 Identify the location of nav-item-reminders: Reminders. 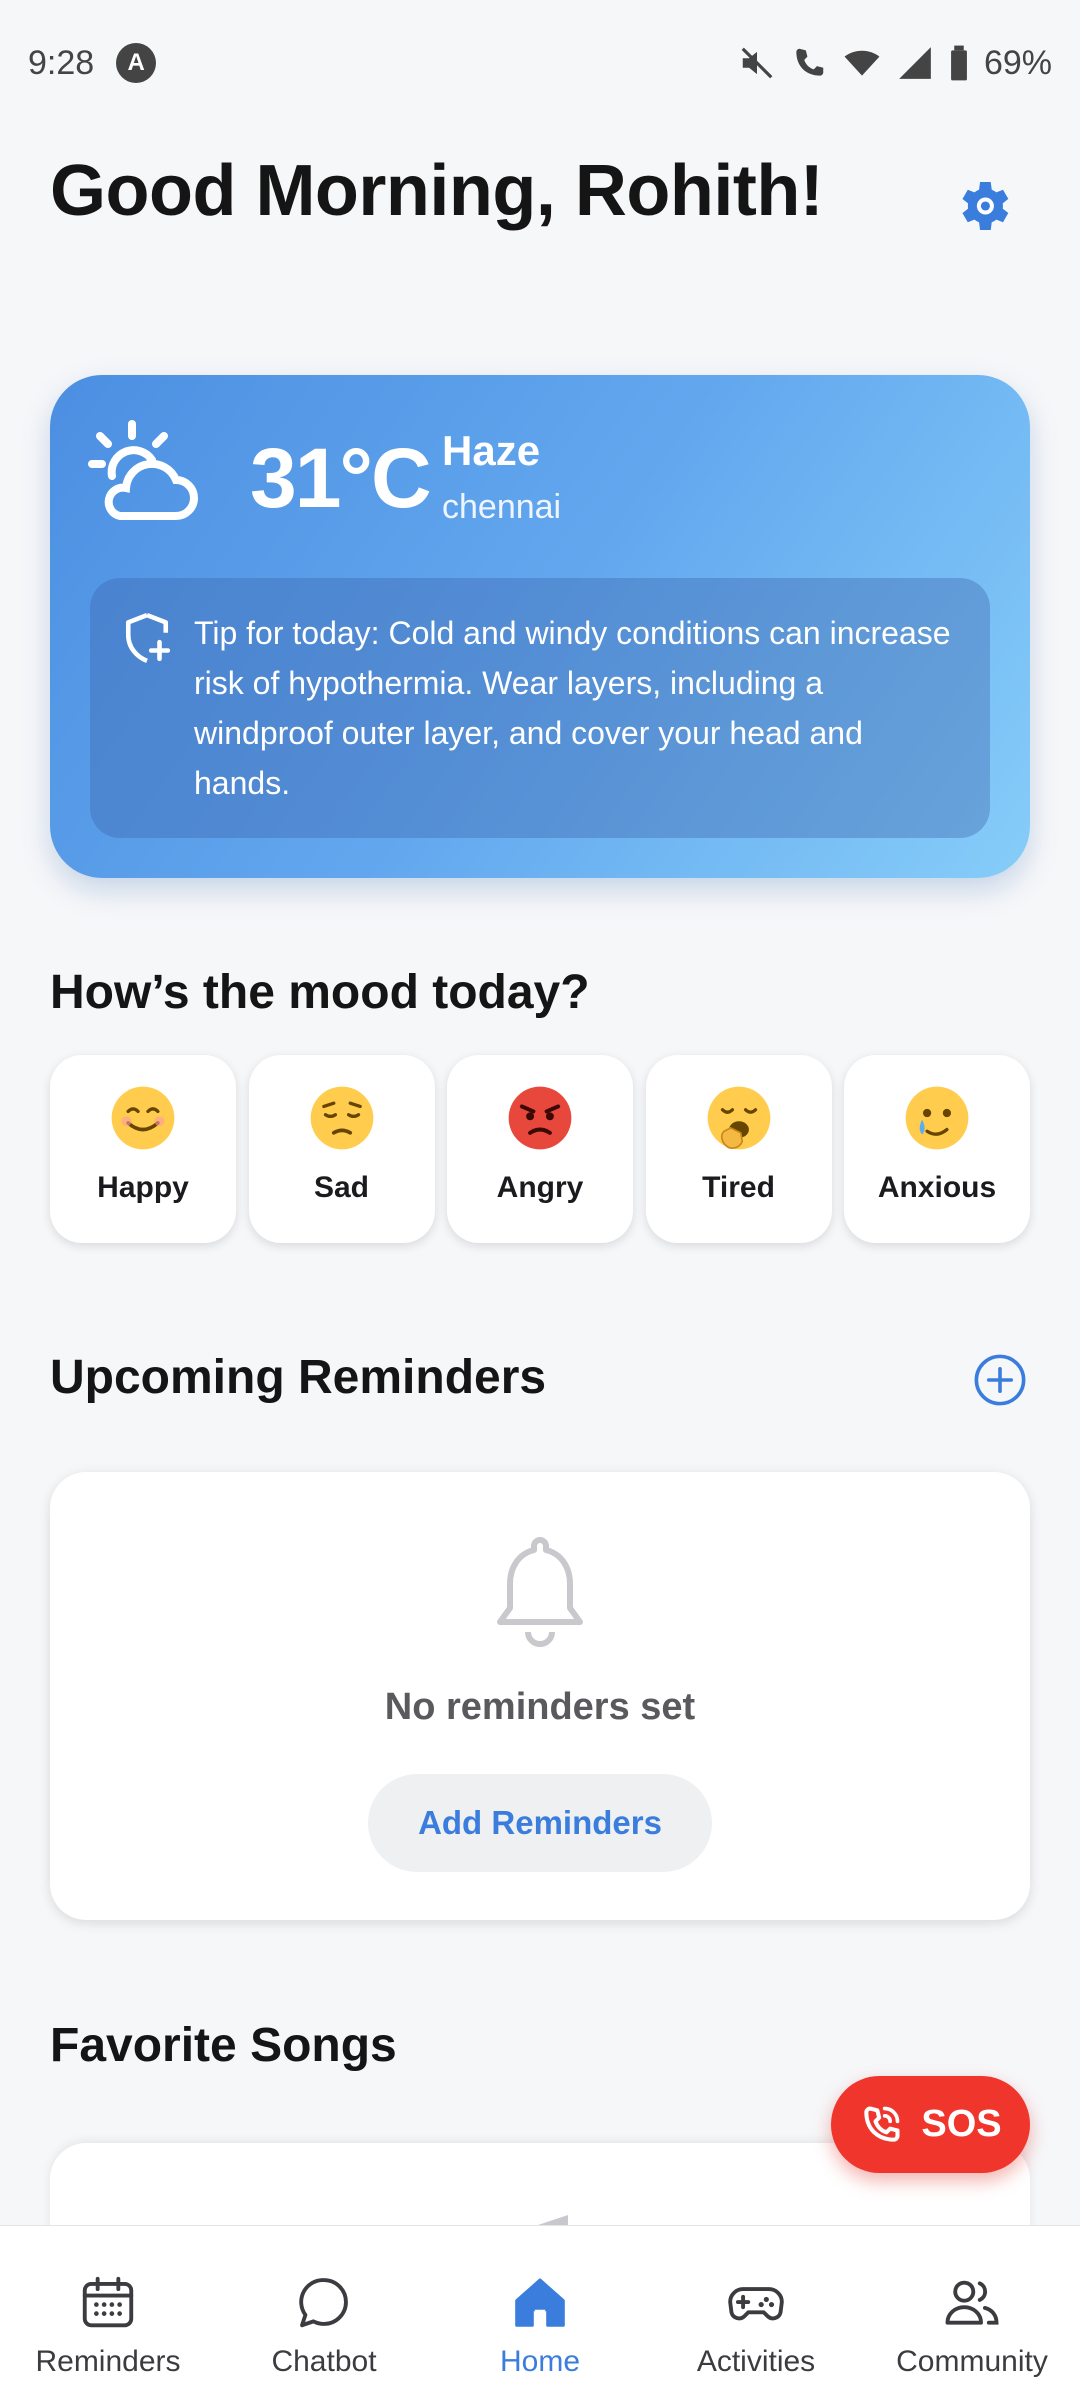
(108, 2313).